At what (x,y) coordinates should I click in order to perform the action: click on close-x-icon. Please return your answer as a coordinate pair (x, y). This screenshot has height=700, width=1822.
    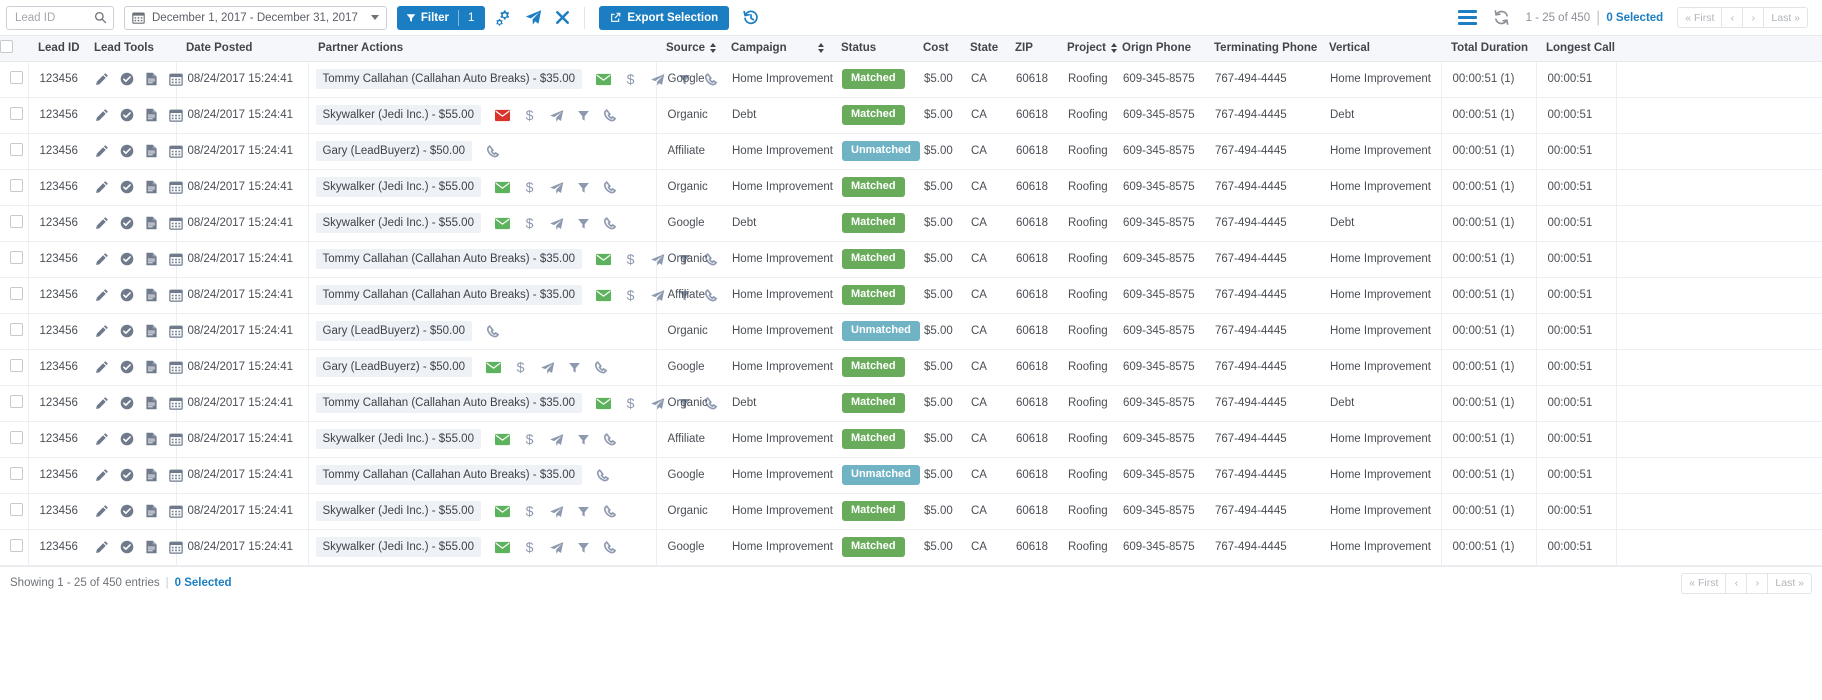
    Looking at the image, I should click on (562, 17).